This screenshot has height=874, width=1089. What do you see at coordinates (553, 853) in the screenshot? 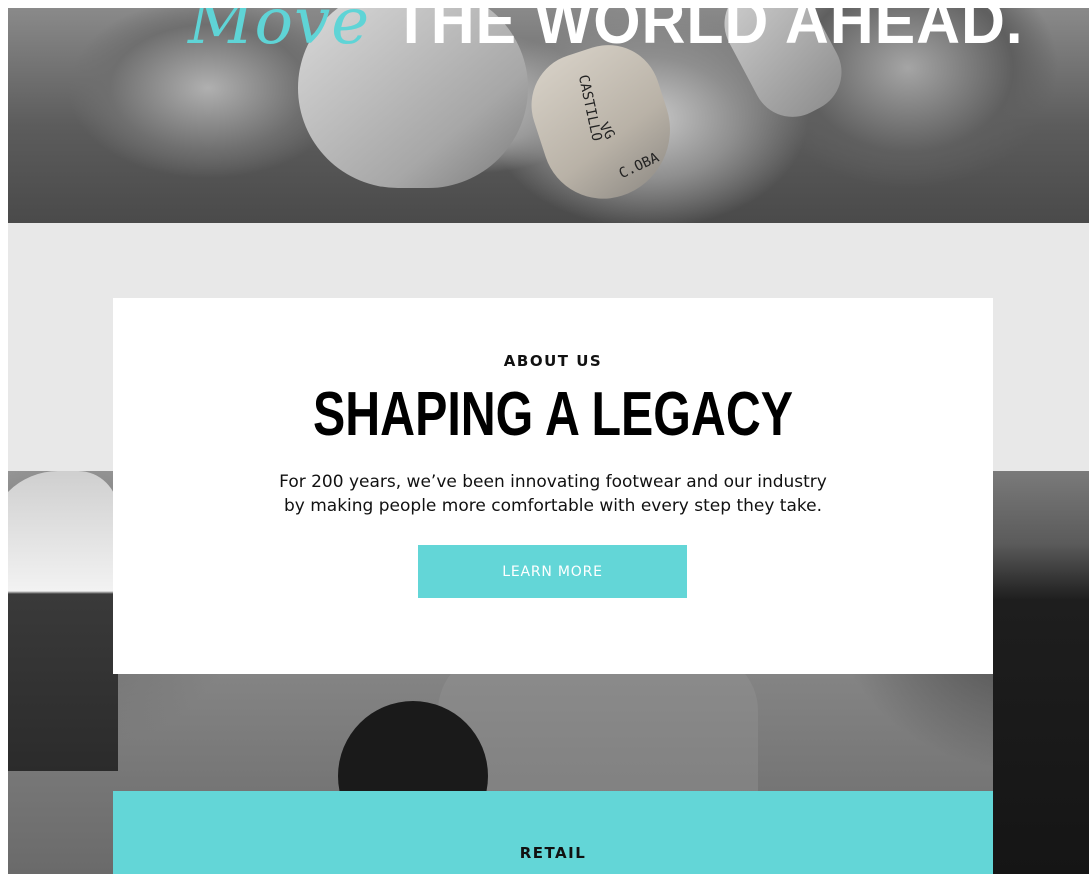
I see `retail-eyebrow: RETAIL` at bounding box center [553, 853].